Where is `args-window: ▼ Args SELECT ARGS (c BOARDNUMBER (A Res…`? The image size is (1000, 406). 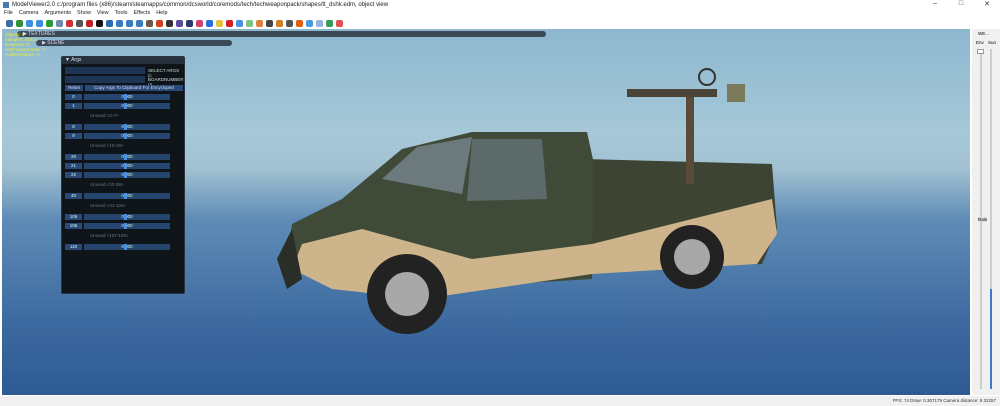 args-window: ▼ Args SELECT ARGS (c BOARDNUMBER (A Res… is located at coordinates (123, 175).